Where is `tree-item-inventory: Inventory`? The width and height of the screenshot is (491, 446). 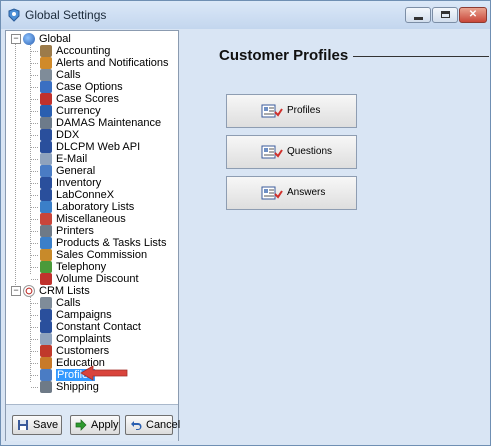
tree-item-inventory: Inventory is located at coordinates (70, 183).